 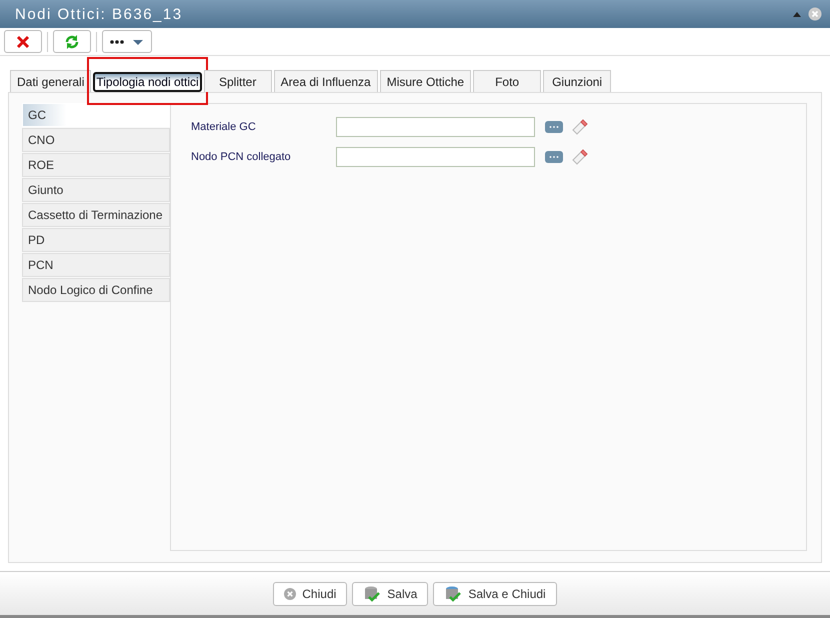 I want to click on footer-button: Salva, so click(x=390, y=594).